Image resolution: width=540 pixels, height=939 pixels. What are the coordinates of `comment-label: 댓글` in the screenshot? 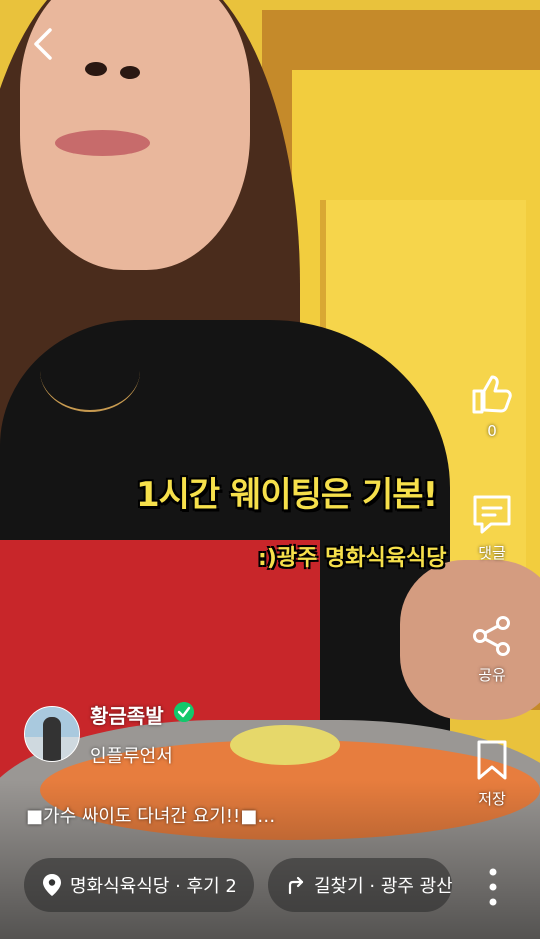 It's located at (492, 553).